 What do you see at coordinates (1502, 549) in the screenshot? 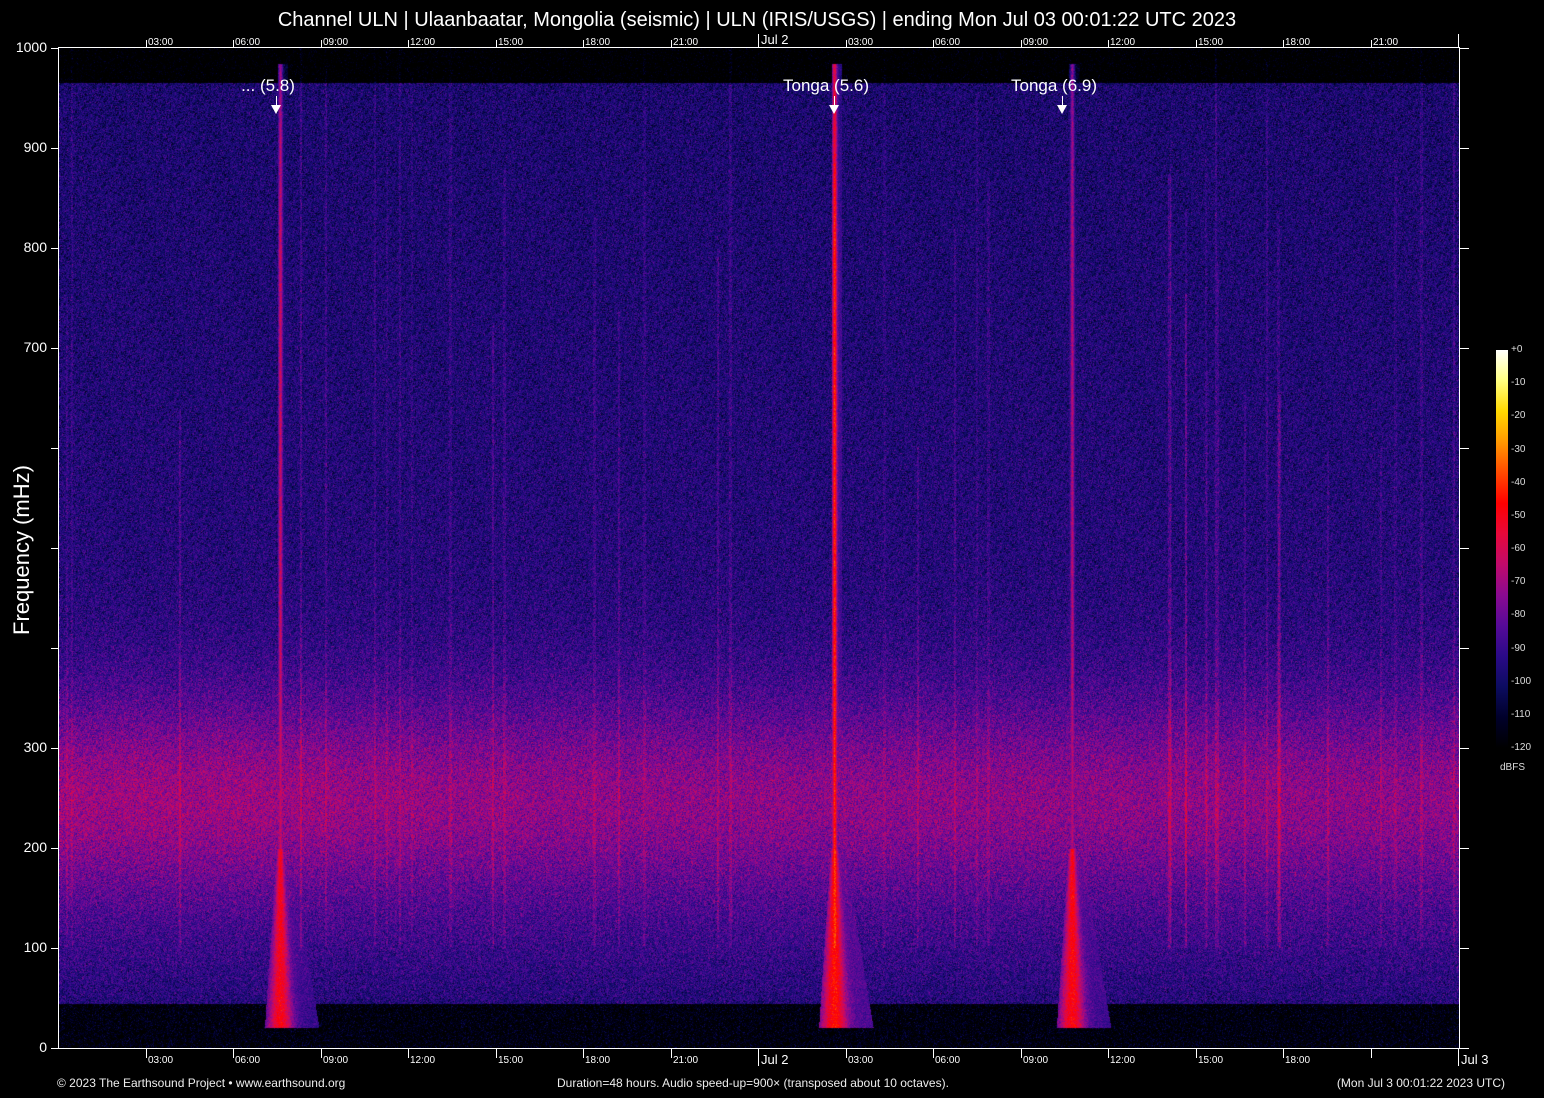
I see `colorbar` at bounding box center [1502, 549].